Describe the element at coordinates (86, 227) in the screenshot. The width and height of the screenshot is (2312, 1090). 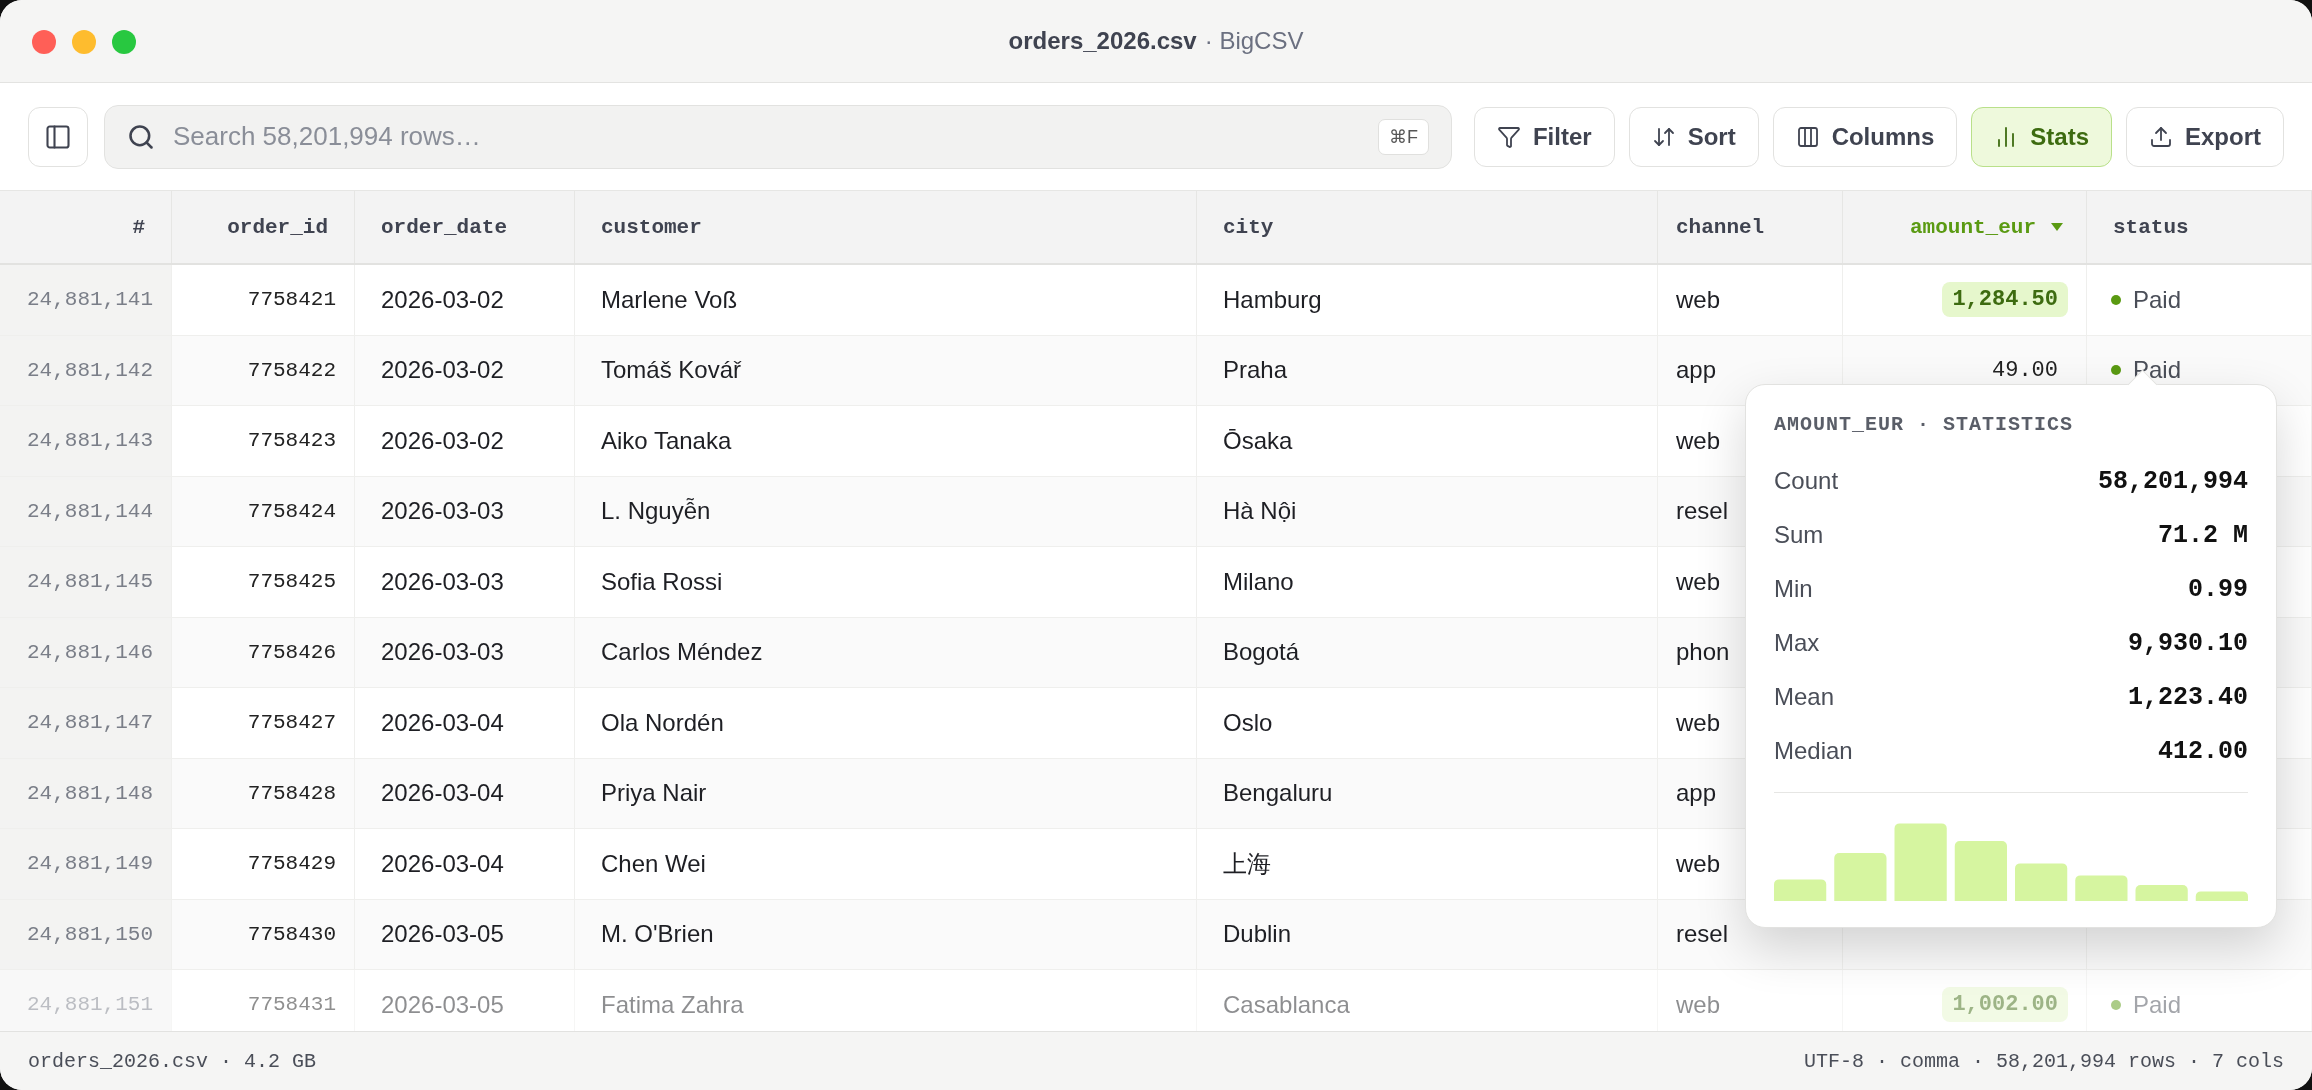
I see `column-header: #` at that location.